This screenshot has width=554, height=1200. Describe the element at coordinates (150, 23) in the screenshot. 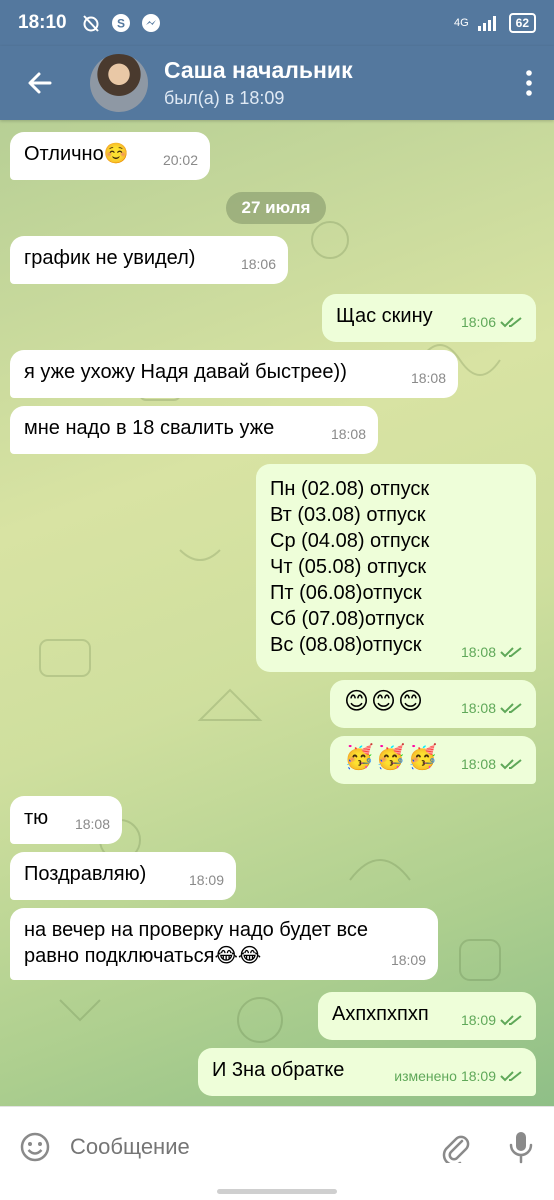

I see `messenger-icon` at that location.